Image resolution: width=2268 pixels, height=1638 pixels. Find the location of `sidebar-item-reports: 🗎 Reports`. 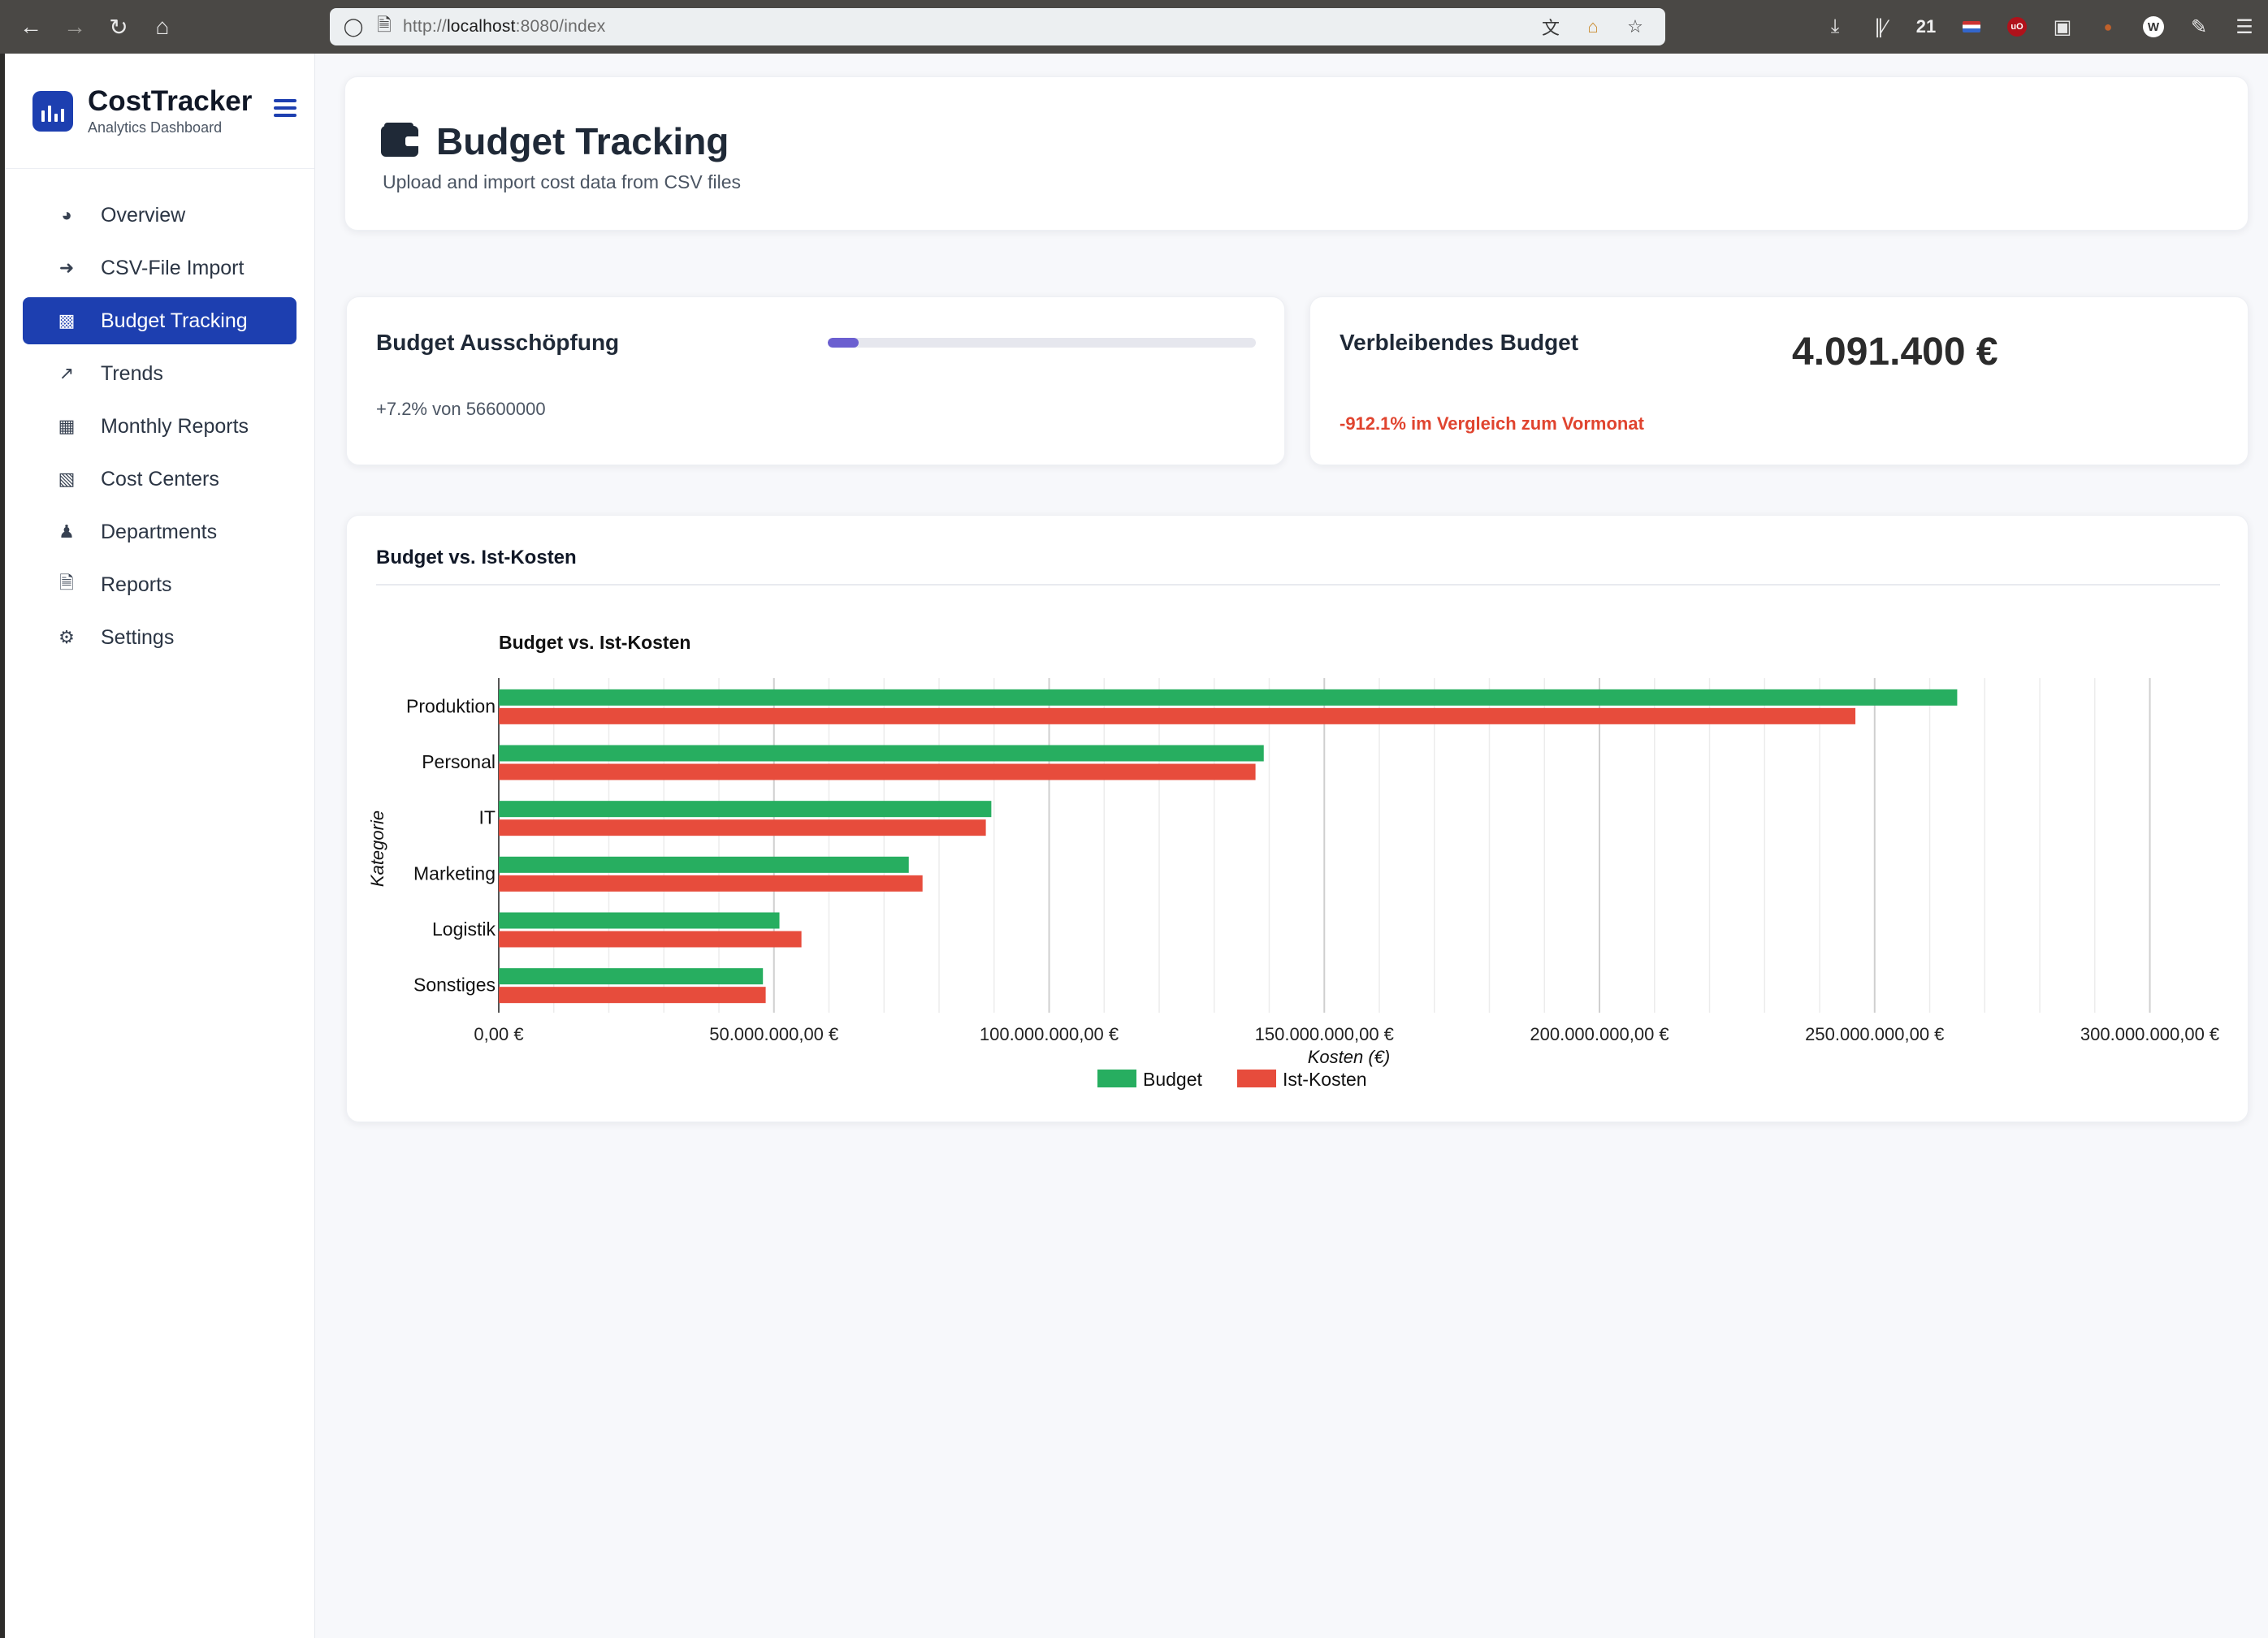

sidebar-item-reports: 🗎 Reports is located at coordinates (159, 584).